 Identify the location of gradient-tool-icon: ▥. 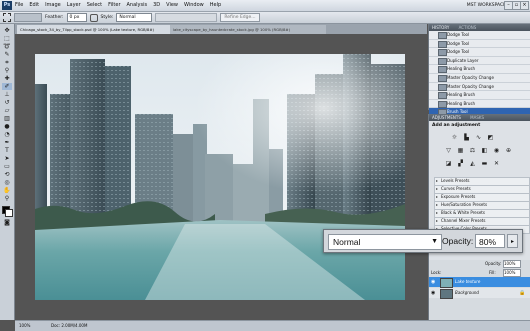
(7, 118).